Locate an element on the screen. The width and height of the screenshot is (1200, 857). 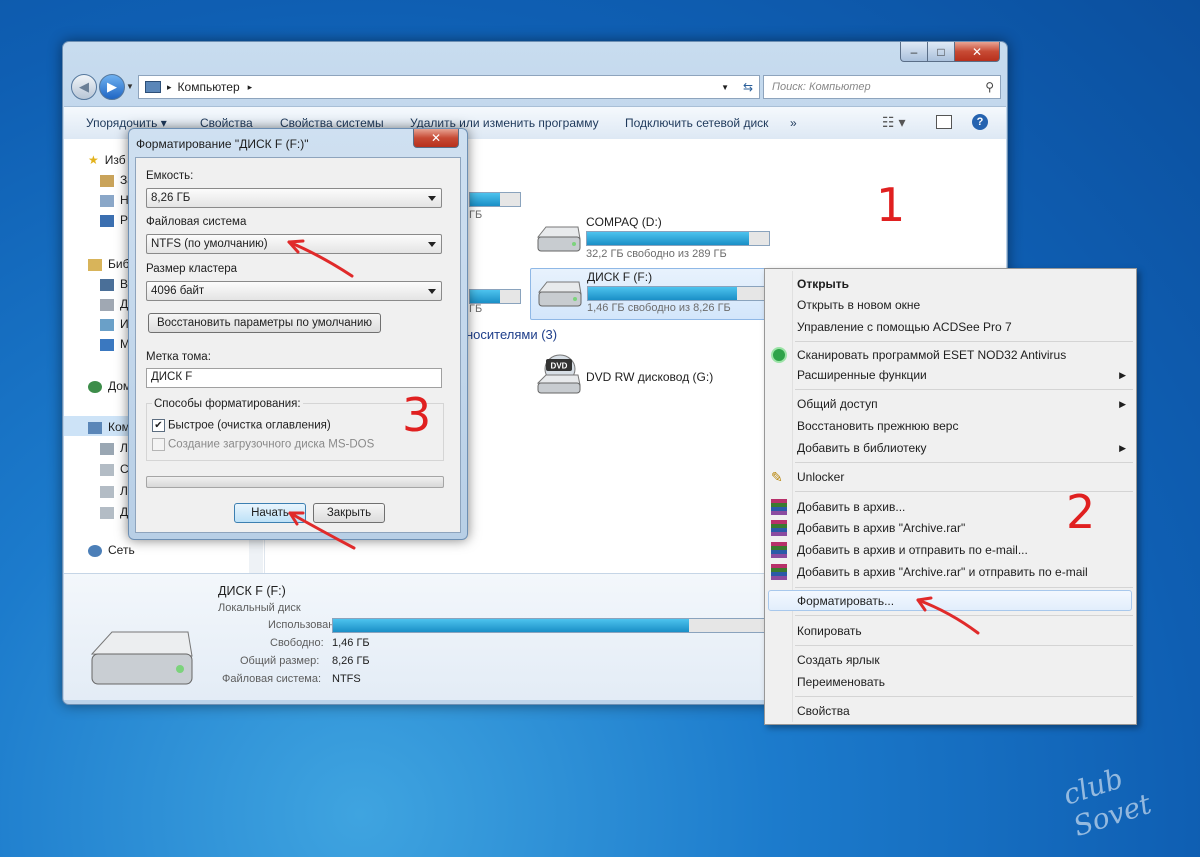
help-icon: ? is located at coordinates (980, 122).